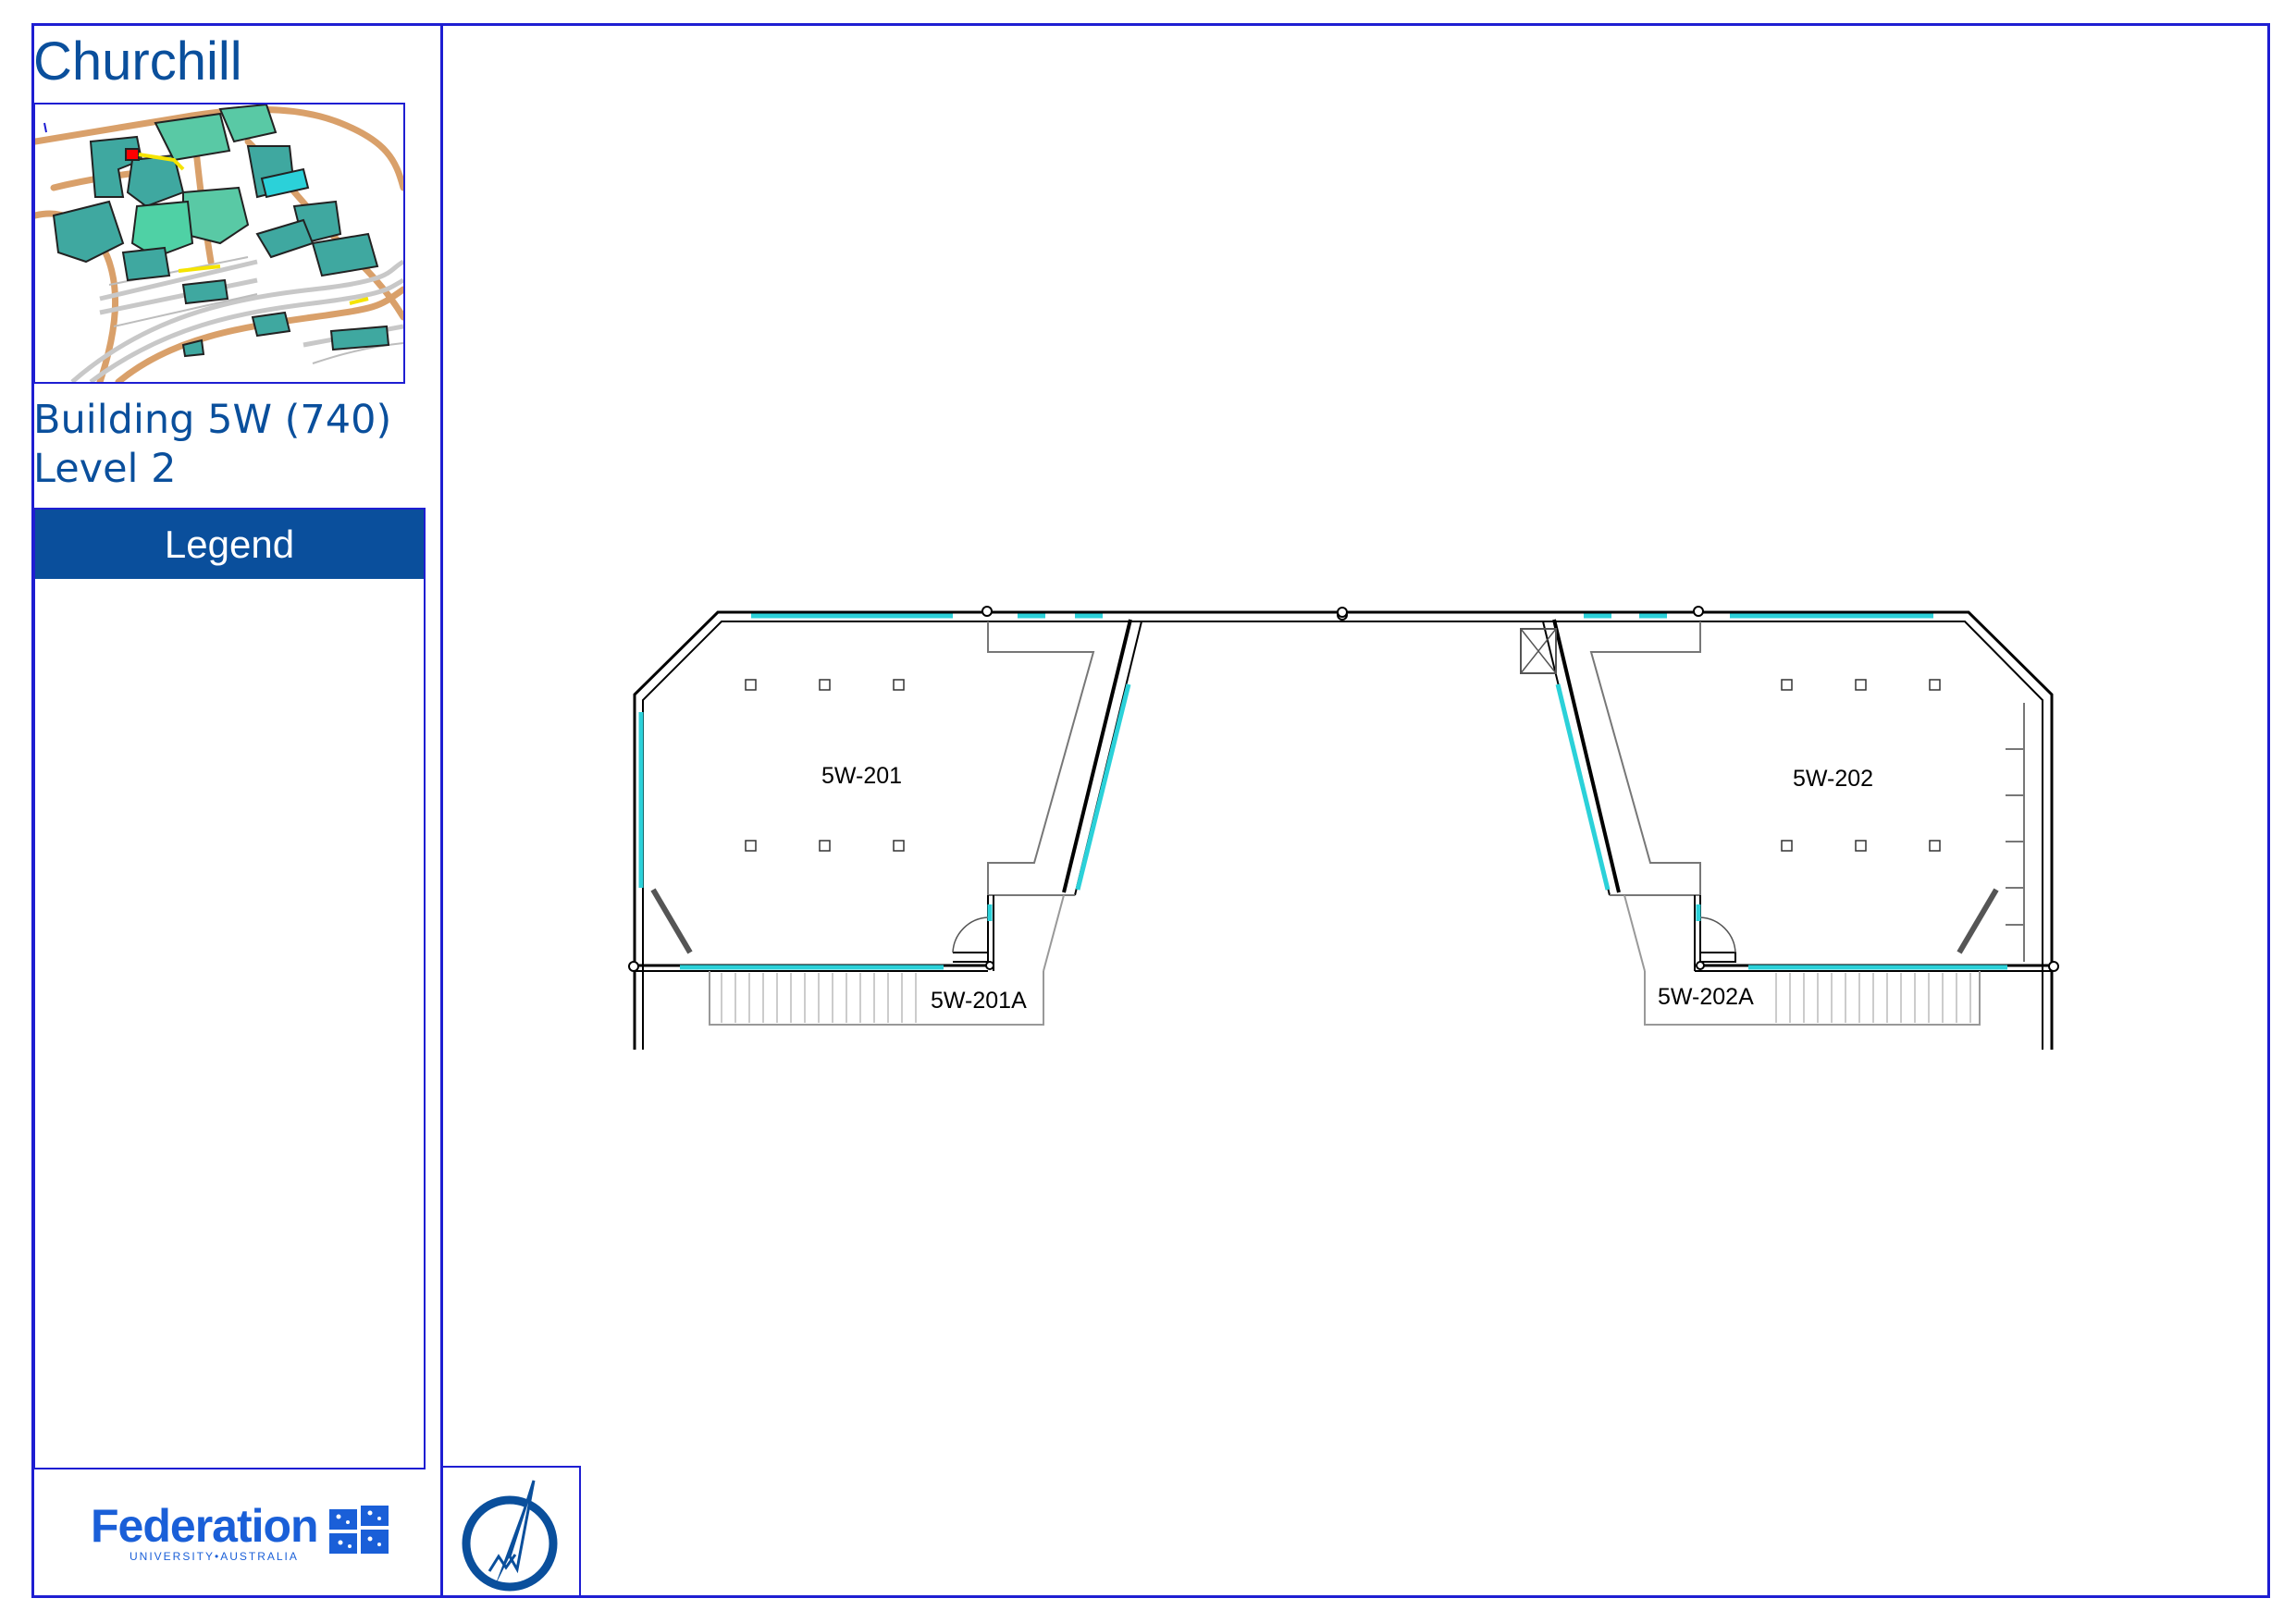 The width and height of the screenshot is (2296, 1623). What do you see at coordinates (979, 1001) in the screenshot?
I see `room-label: 5W-201A` at bounding box center [979, 1001].